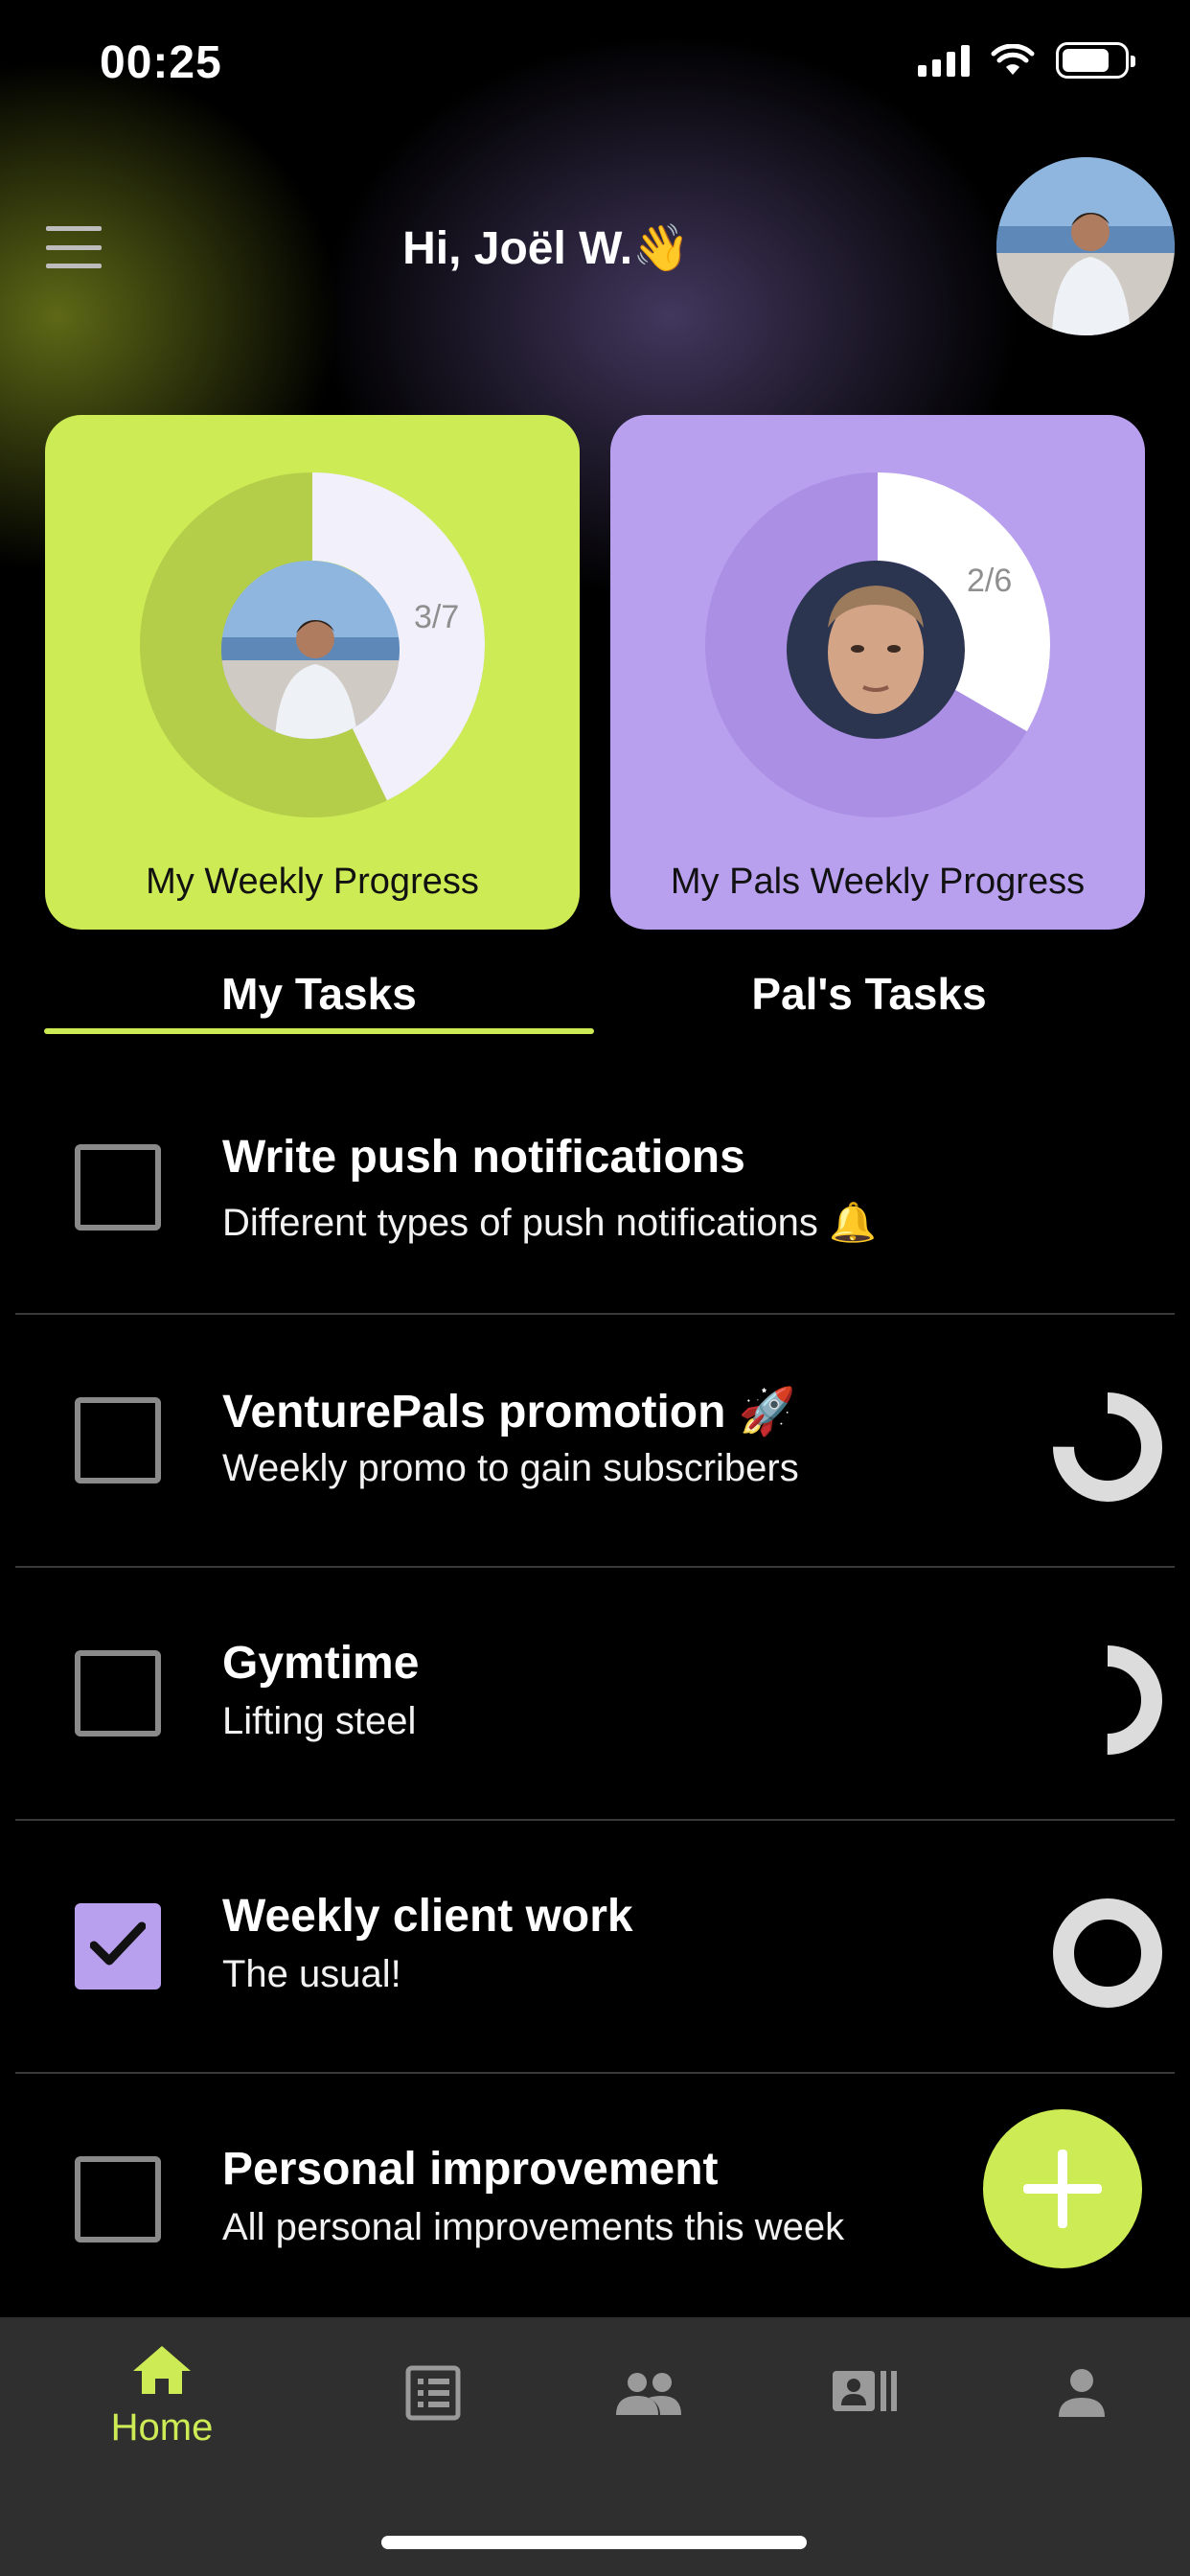 The height and width of the screenshot is (2576, 1190). Describe the element at coordinates (428, 1916) in the screenshot. I see `task-title: Weekly client work` at that location.